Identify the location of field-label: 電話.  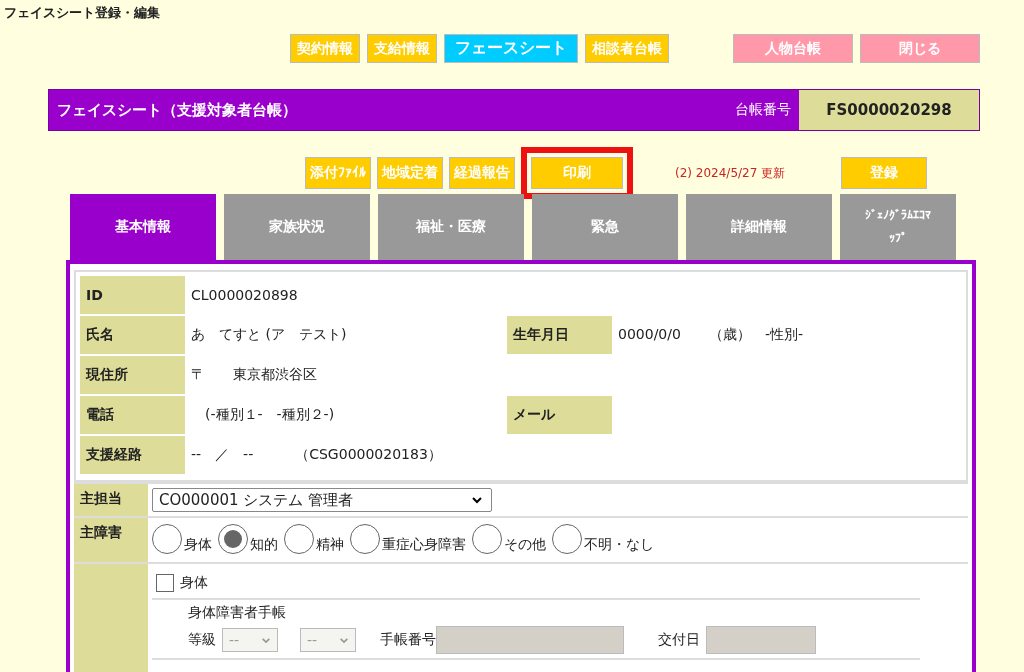
(132, 415).